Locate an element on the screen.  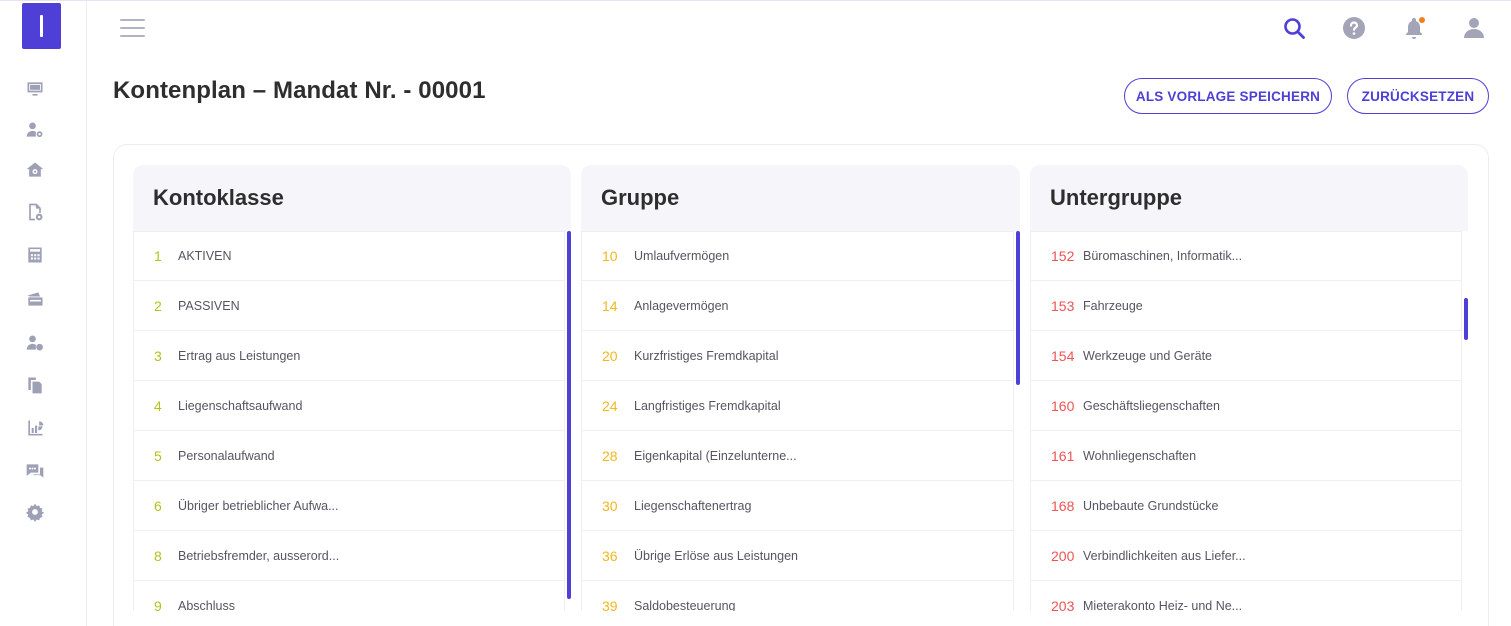
logo-mark is located at coordinates (41, 26).